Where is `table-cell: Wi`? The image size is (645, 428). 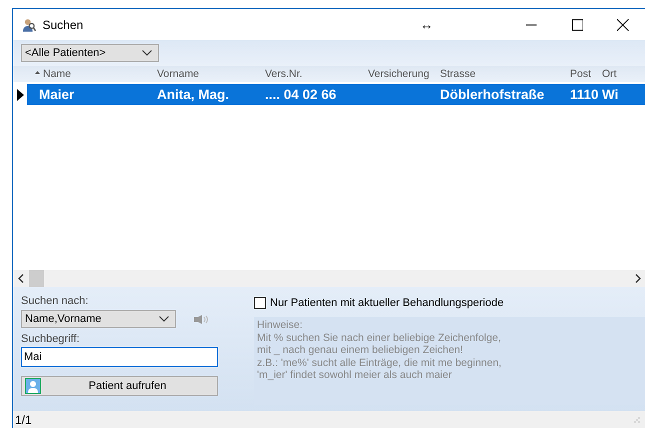 table-cell: Wi is located at coordinates (610, 94).